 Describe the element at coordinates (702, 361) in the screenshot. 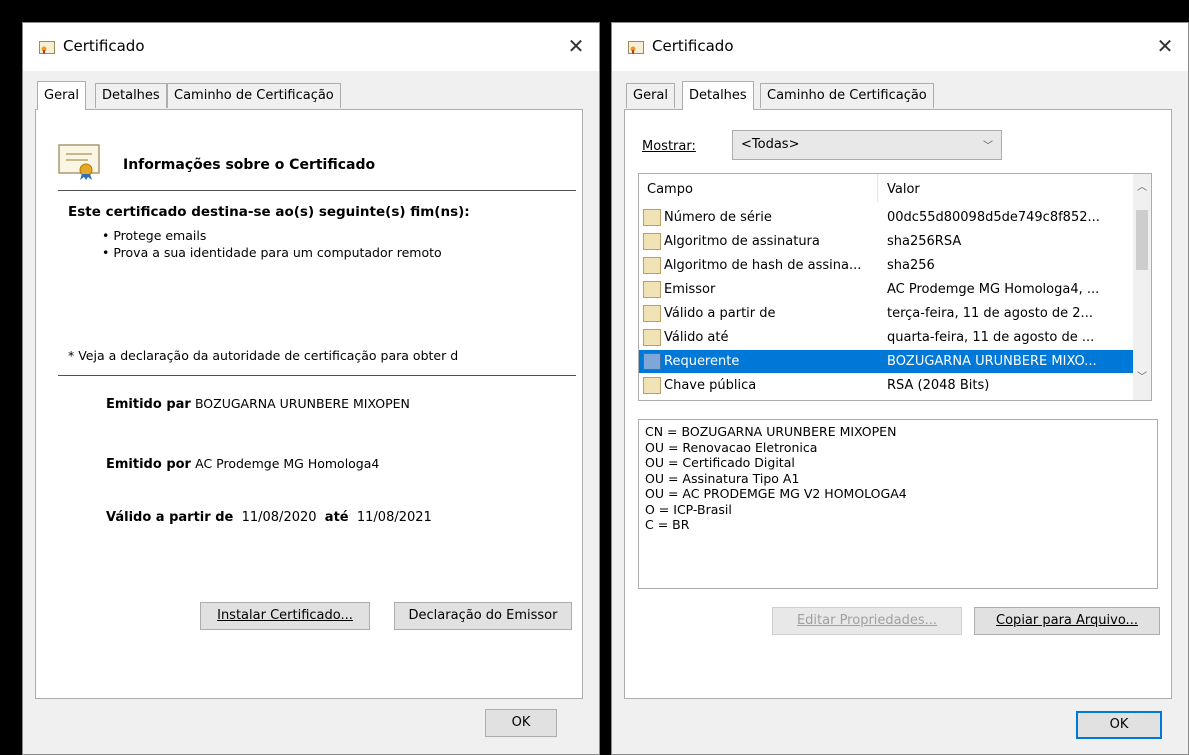

I see `field-name: Requerente` at that location.